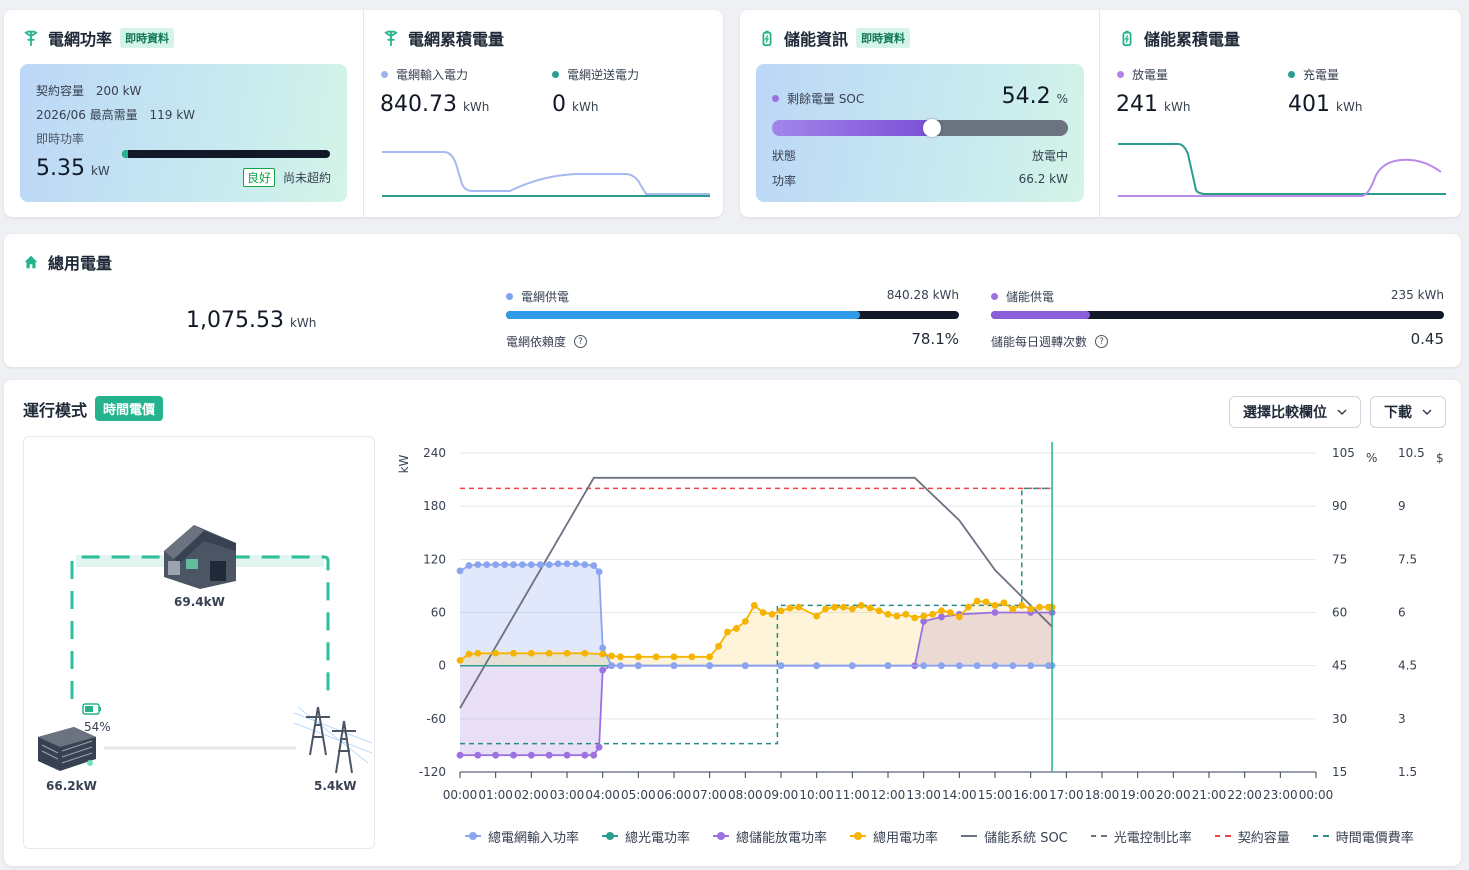 Image resolution: width=1469 pixels, height=870 pixels. I want to click on soc-slider-knob, so click(932, 128).